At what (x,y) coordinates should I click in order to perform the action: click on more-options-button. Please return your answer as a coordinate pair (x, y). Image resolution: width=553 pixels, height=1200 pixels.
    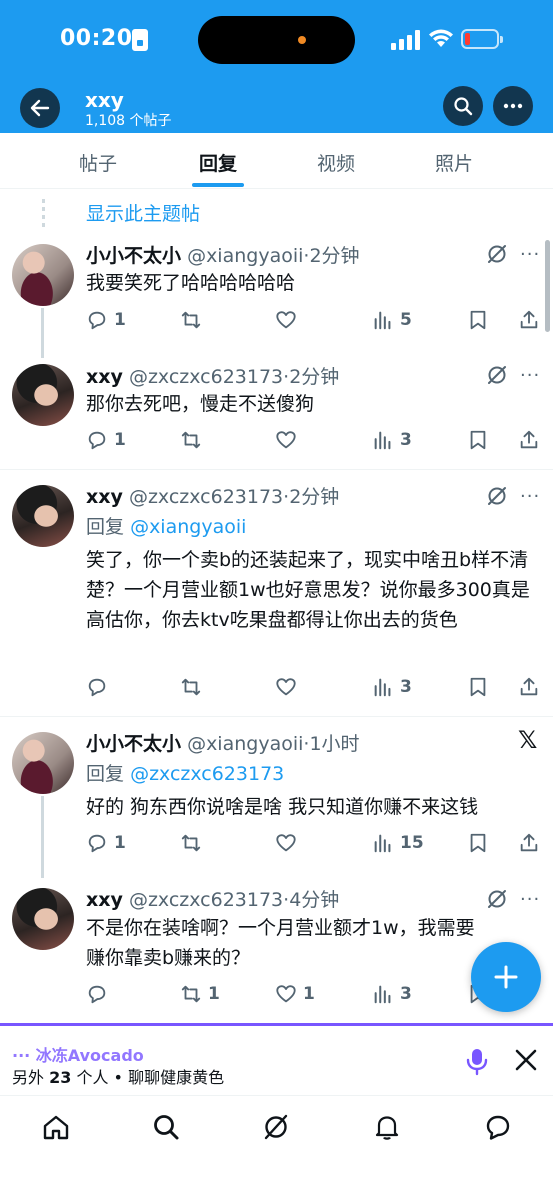
    Looking at the image, I should click on (513, 106).